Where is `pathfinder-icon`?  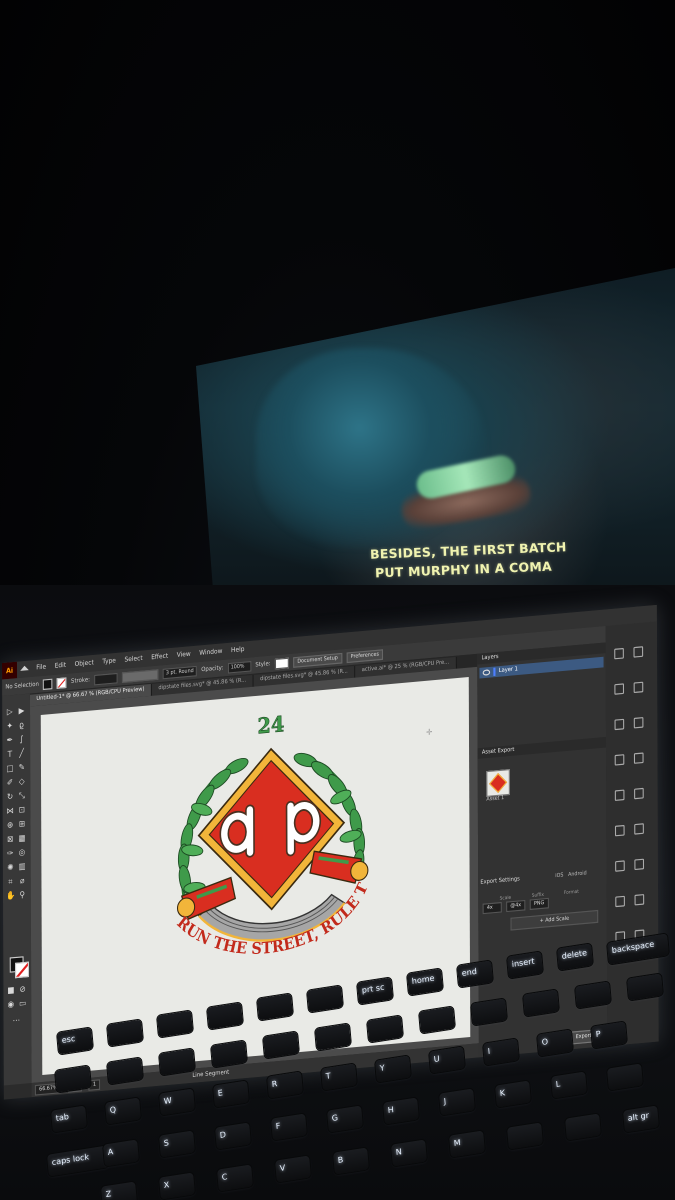 pathfinder-icon is located at coordinates (620, 866).